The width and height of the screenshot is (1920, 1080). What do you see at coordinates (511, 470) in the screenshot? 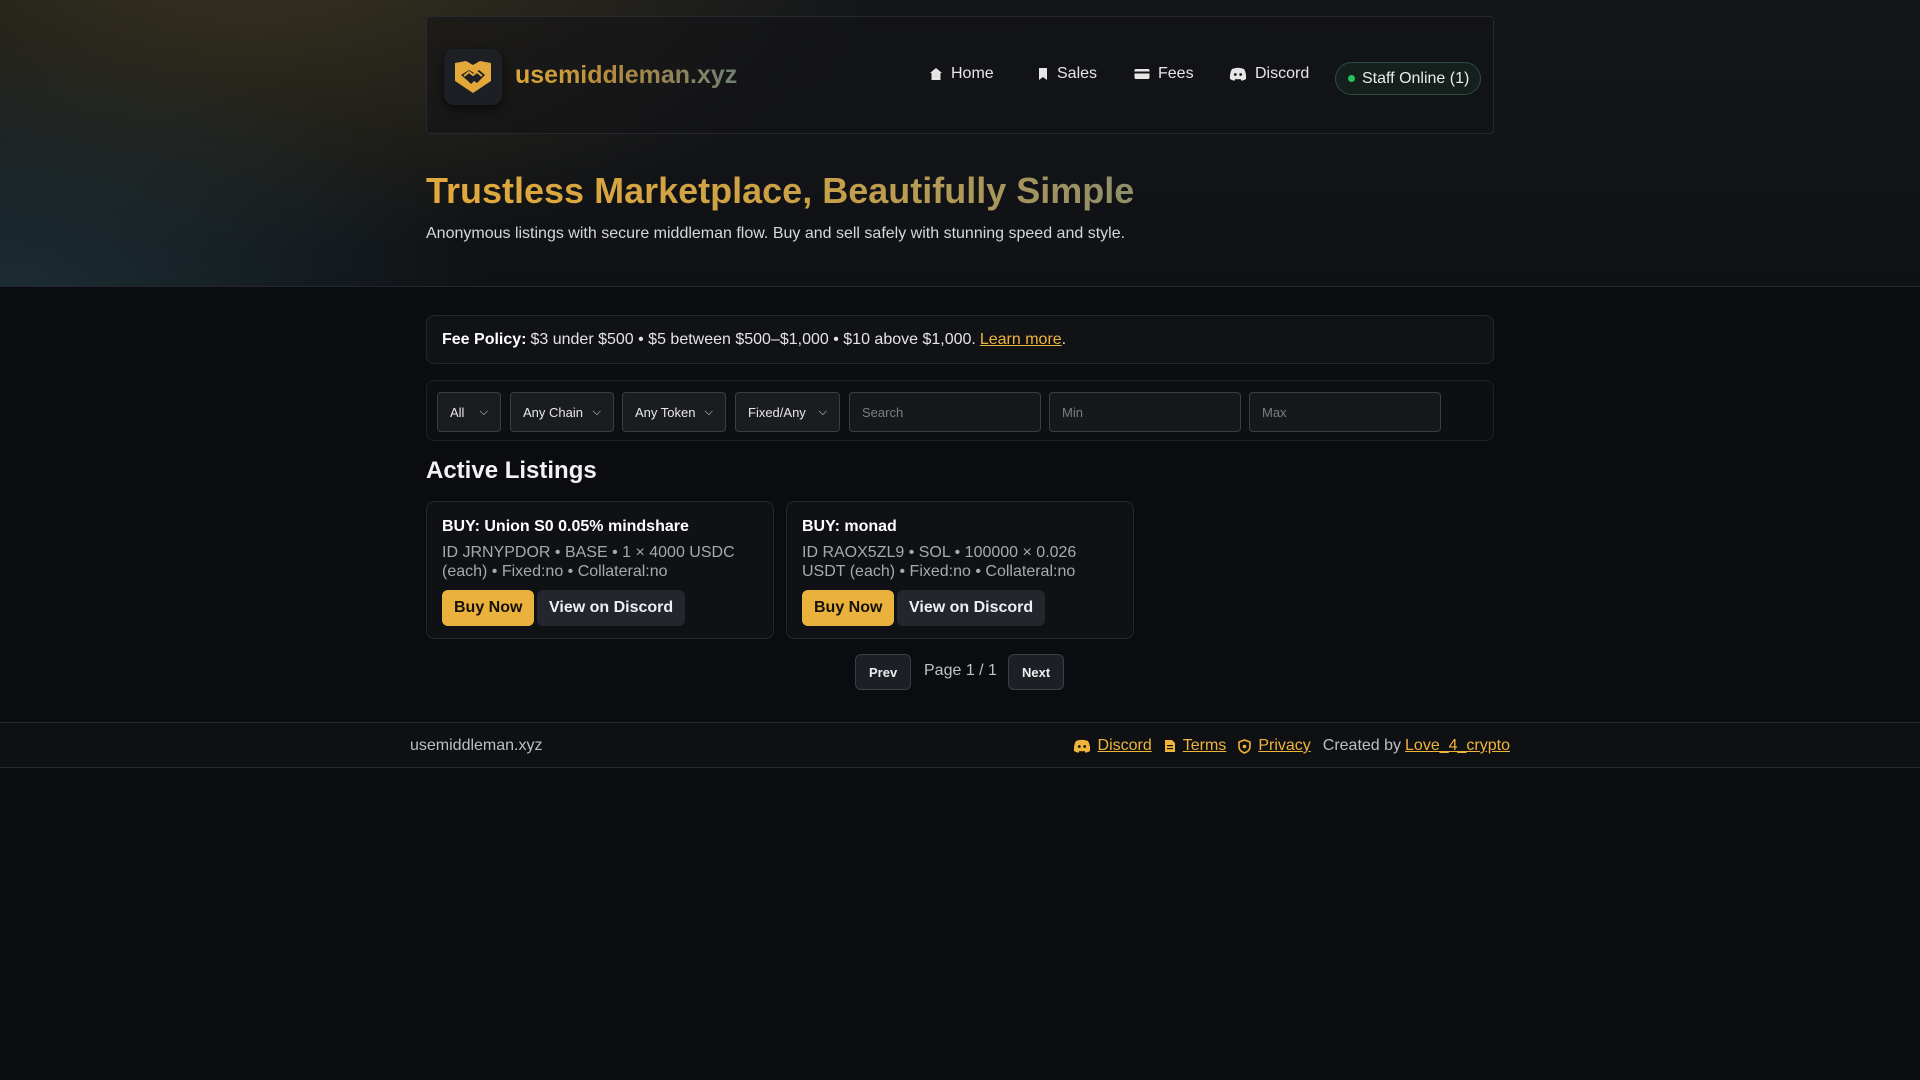
I see `listings-heading: Active Listings` at bounding box center [511, 470].